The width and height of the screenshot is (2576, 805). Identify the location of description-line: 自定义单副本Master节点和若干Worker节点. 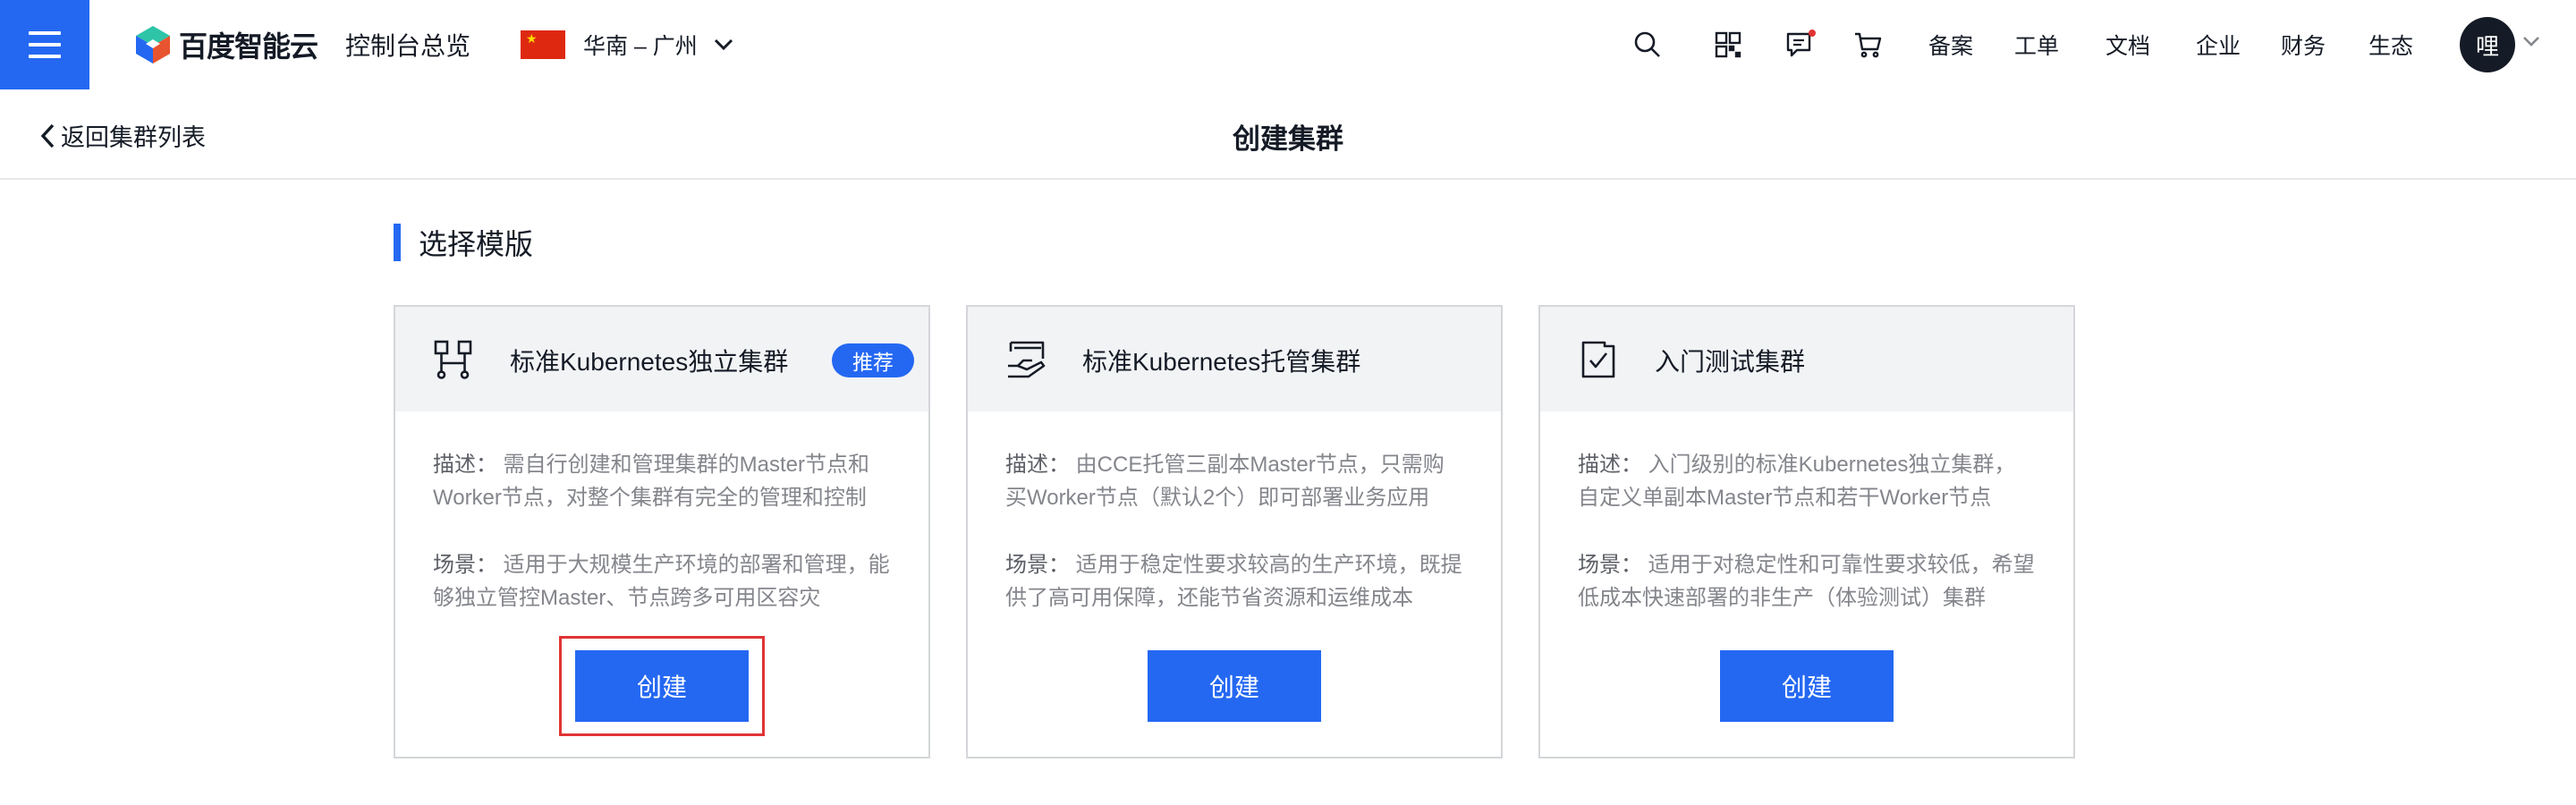
(1785, 498).